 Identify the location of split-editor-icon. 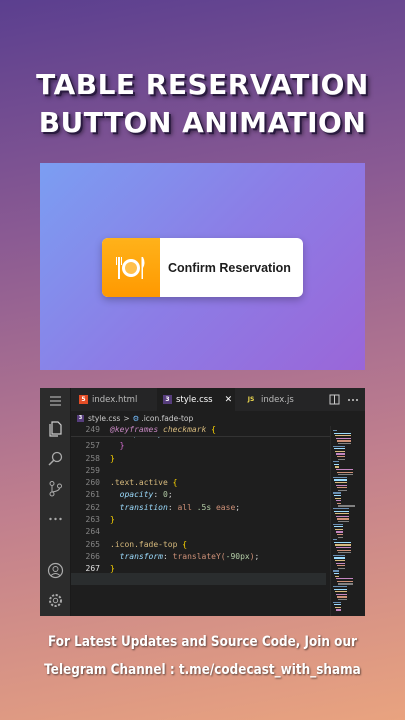
(334, 399).